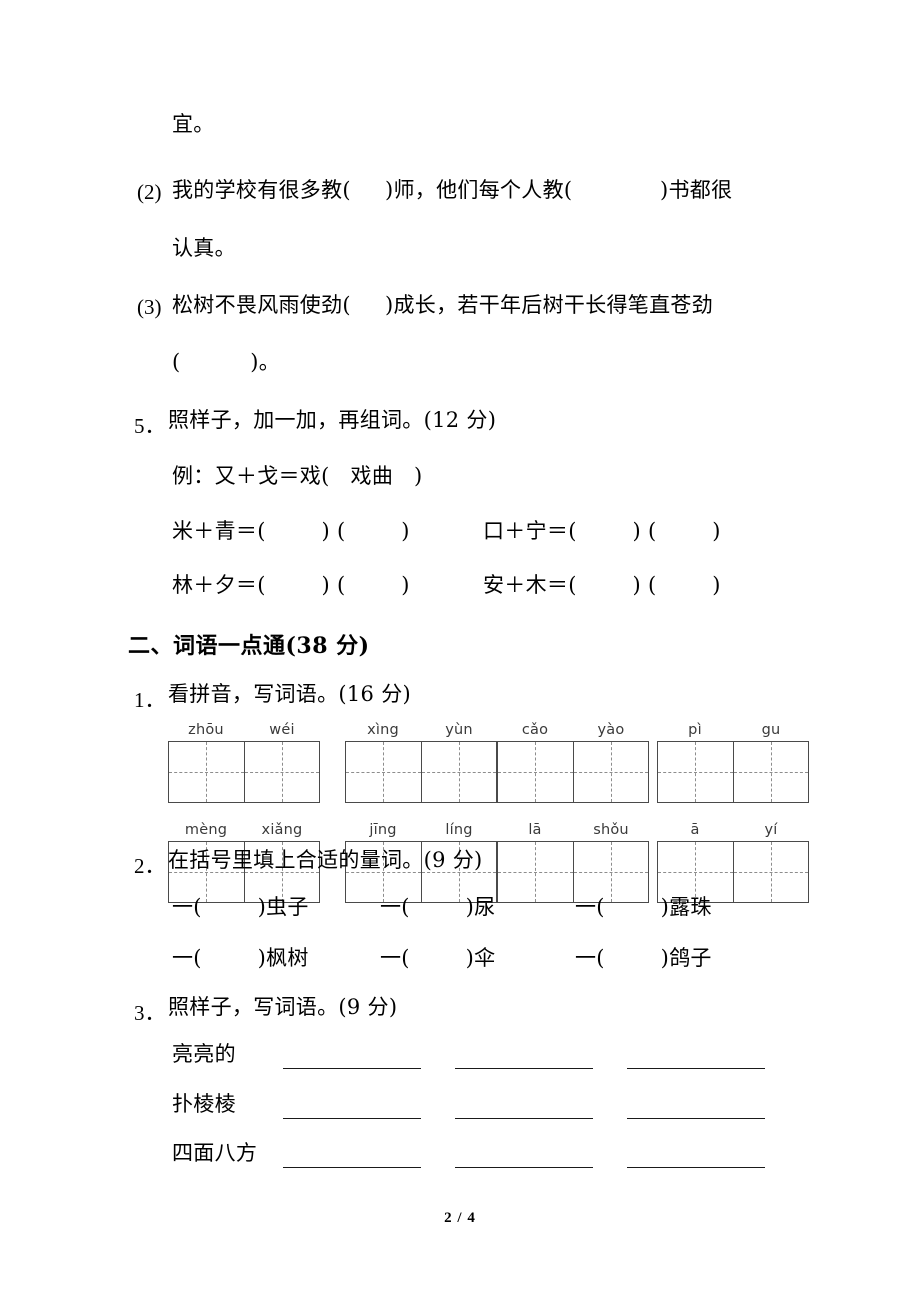 The width and height of the screenshot is (920, 1302). What do you see at coordinates (206, 830) in the screenshot?
I see `pinyin-syllable: mèng` at bounding box center [206, 830].